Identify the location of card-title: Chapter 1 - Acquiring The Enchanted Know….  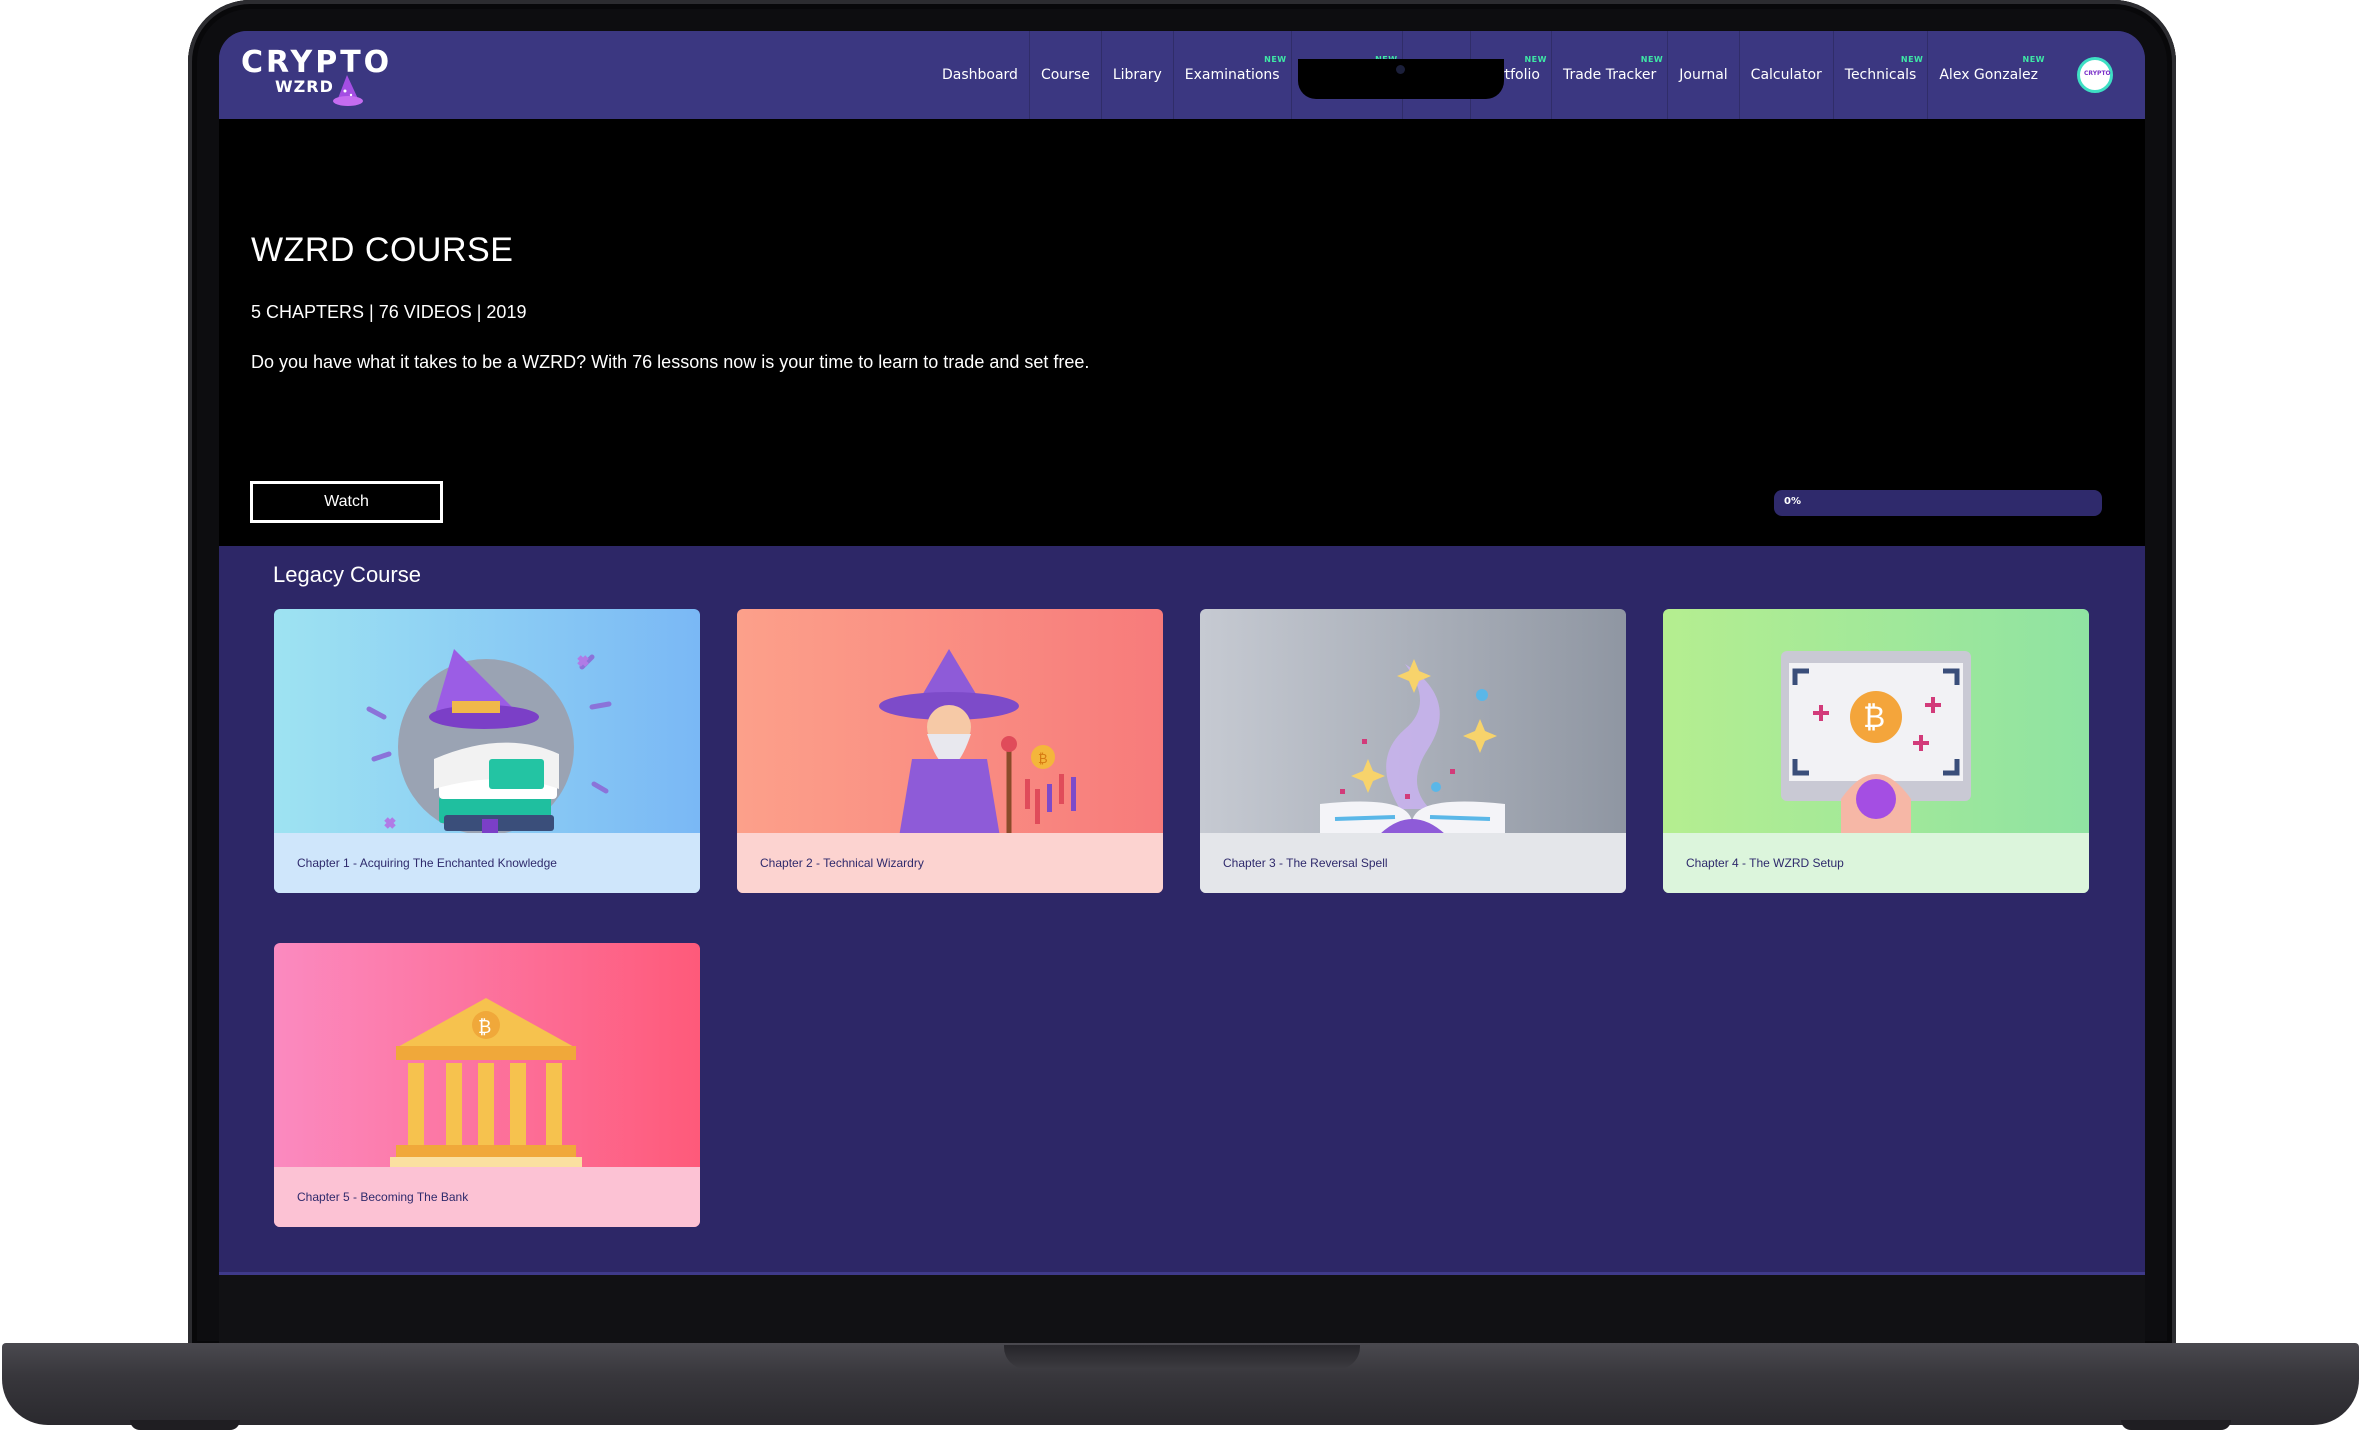
(427, 863).